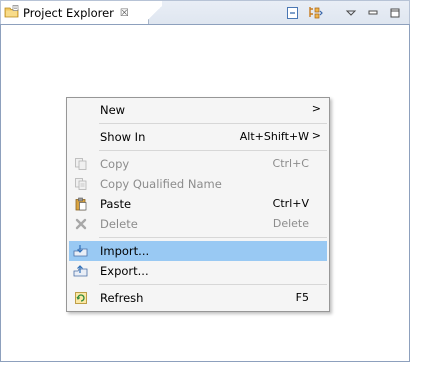 The image size is (433, 370). Describe the element at coordinates (81, 204) in the screenshot. I see `paste-icon` at that location.